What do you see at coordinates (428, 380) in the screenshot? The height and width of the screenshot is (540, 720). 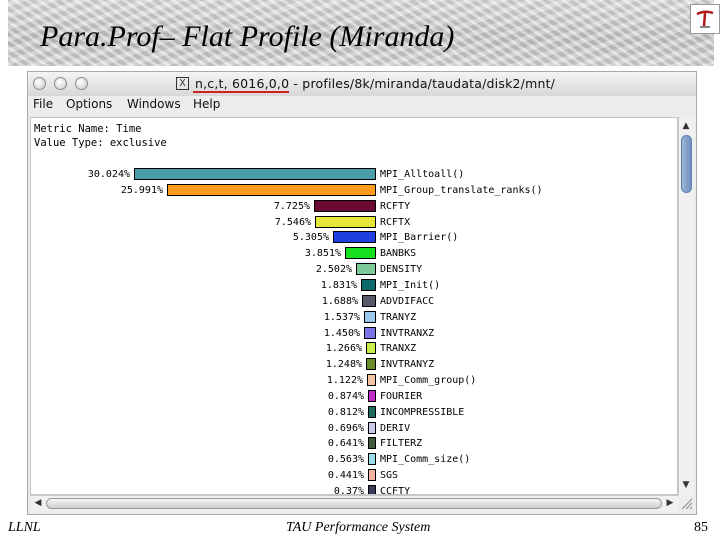 I see `function-name-label: MPI_Comm_group()` at bounding box center [428, 380].